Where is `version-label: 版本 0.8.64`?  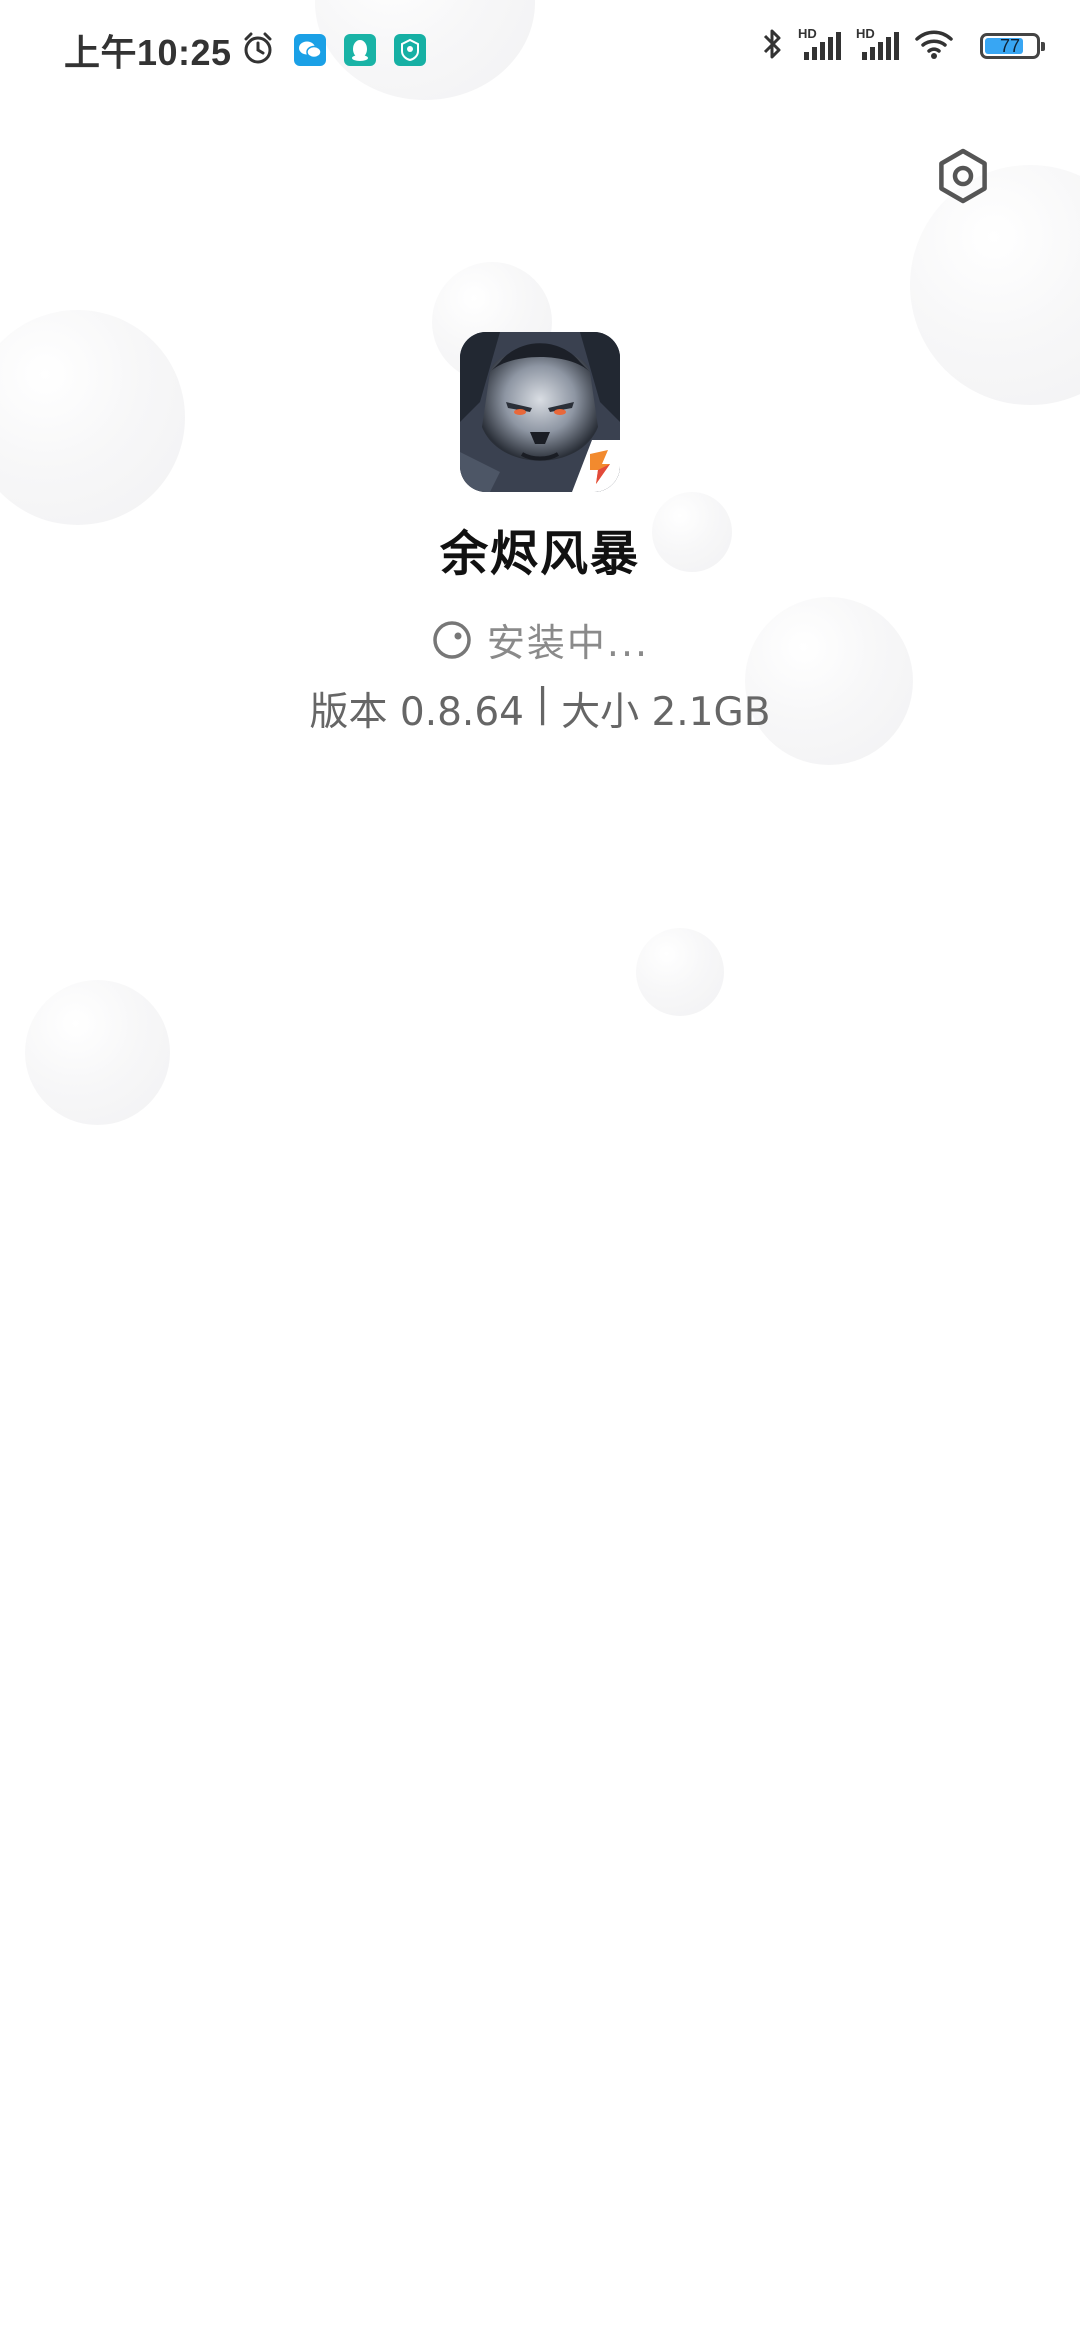 version-label: 版本 0.8.64 is located at coordinates (416, 712).